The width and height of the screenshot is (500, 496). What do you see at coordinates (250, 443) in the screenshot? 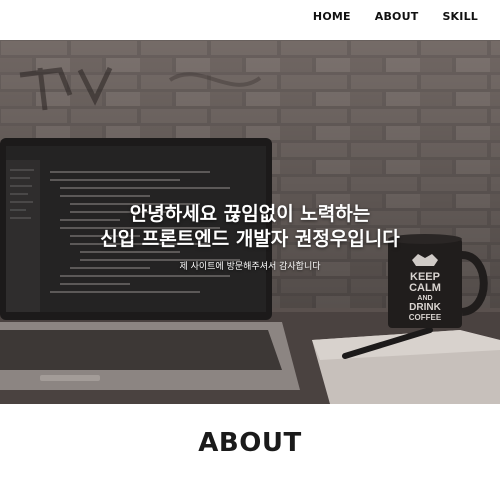
I see `about-section-title: ABOUT` at bounding box center [250, 443].